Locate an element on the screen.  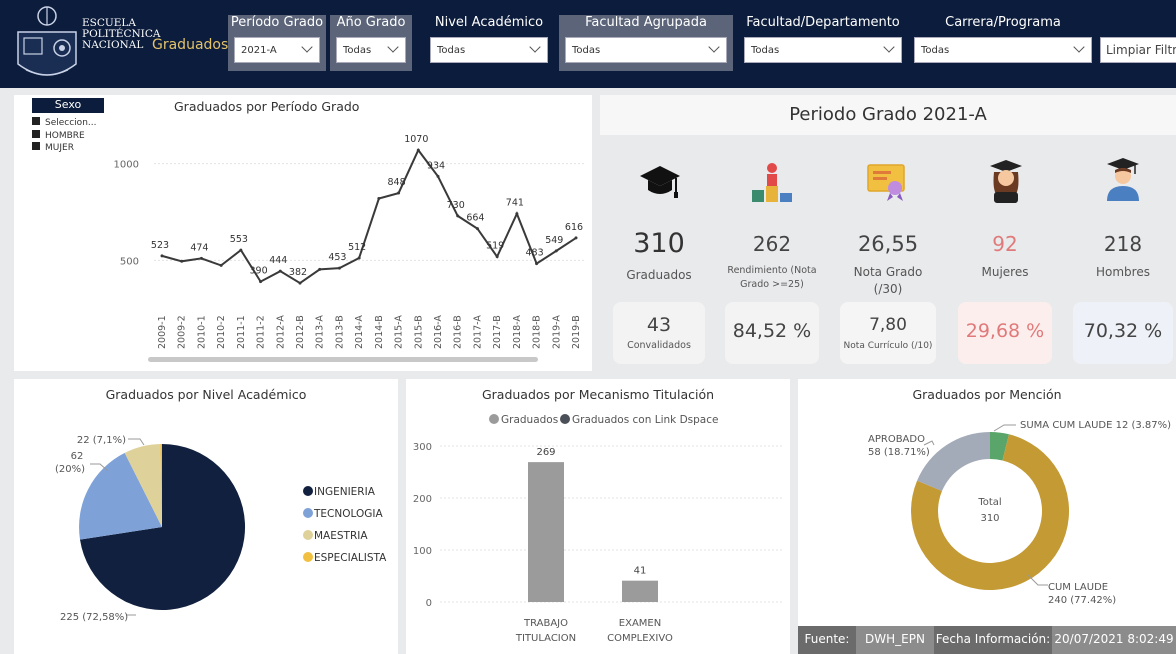
clear-filters-button: Limpiar Filtros is located at coordinates (1138, 50).